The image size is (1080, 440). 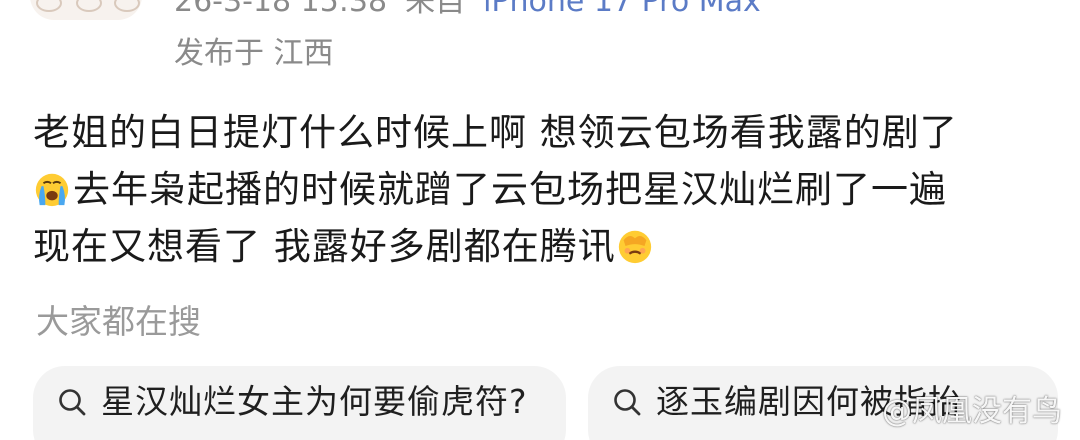 What do you see at coordinates (118, 321) in the screenshot?
I see `trending-search-title: 大家都在搜` at bounding box center [118, 321].